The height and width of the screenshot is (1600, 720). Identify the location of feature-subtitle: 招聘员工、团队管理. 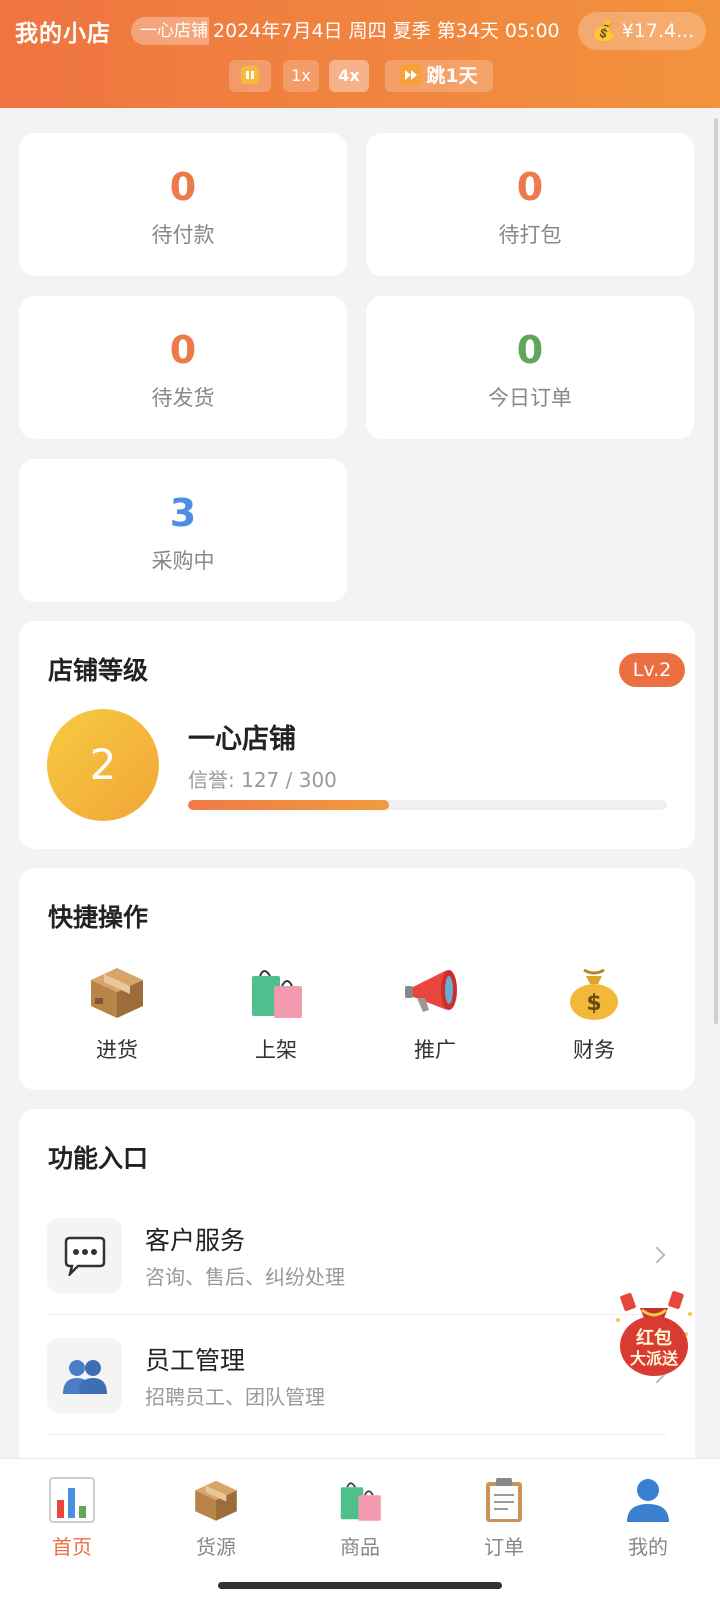
(235, 1397).